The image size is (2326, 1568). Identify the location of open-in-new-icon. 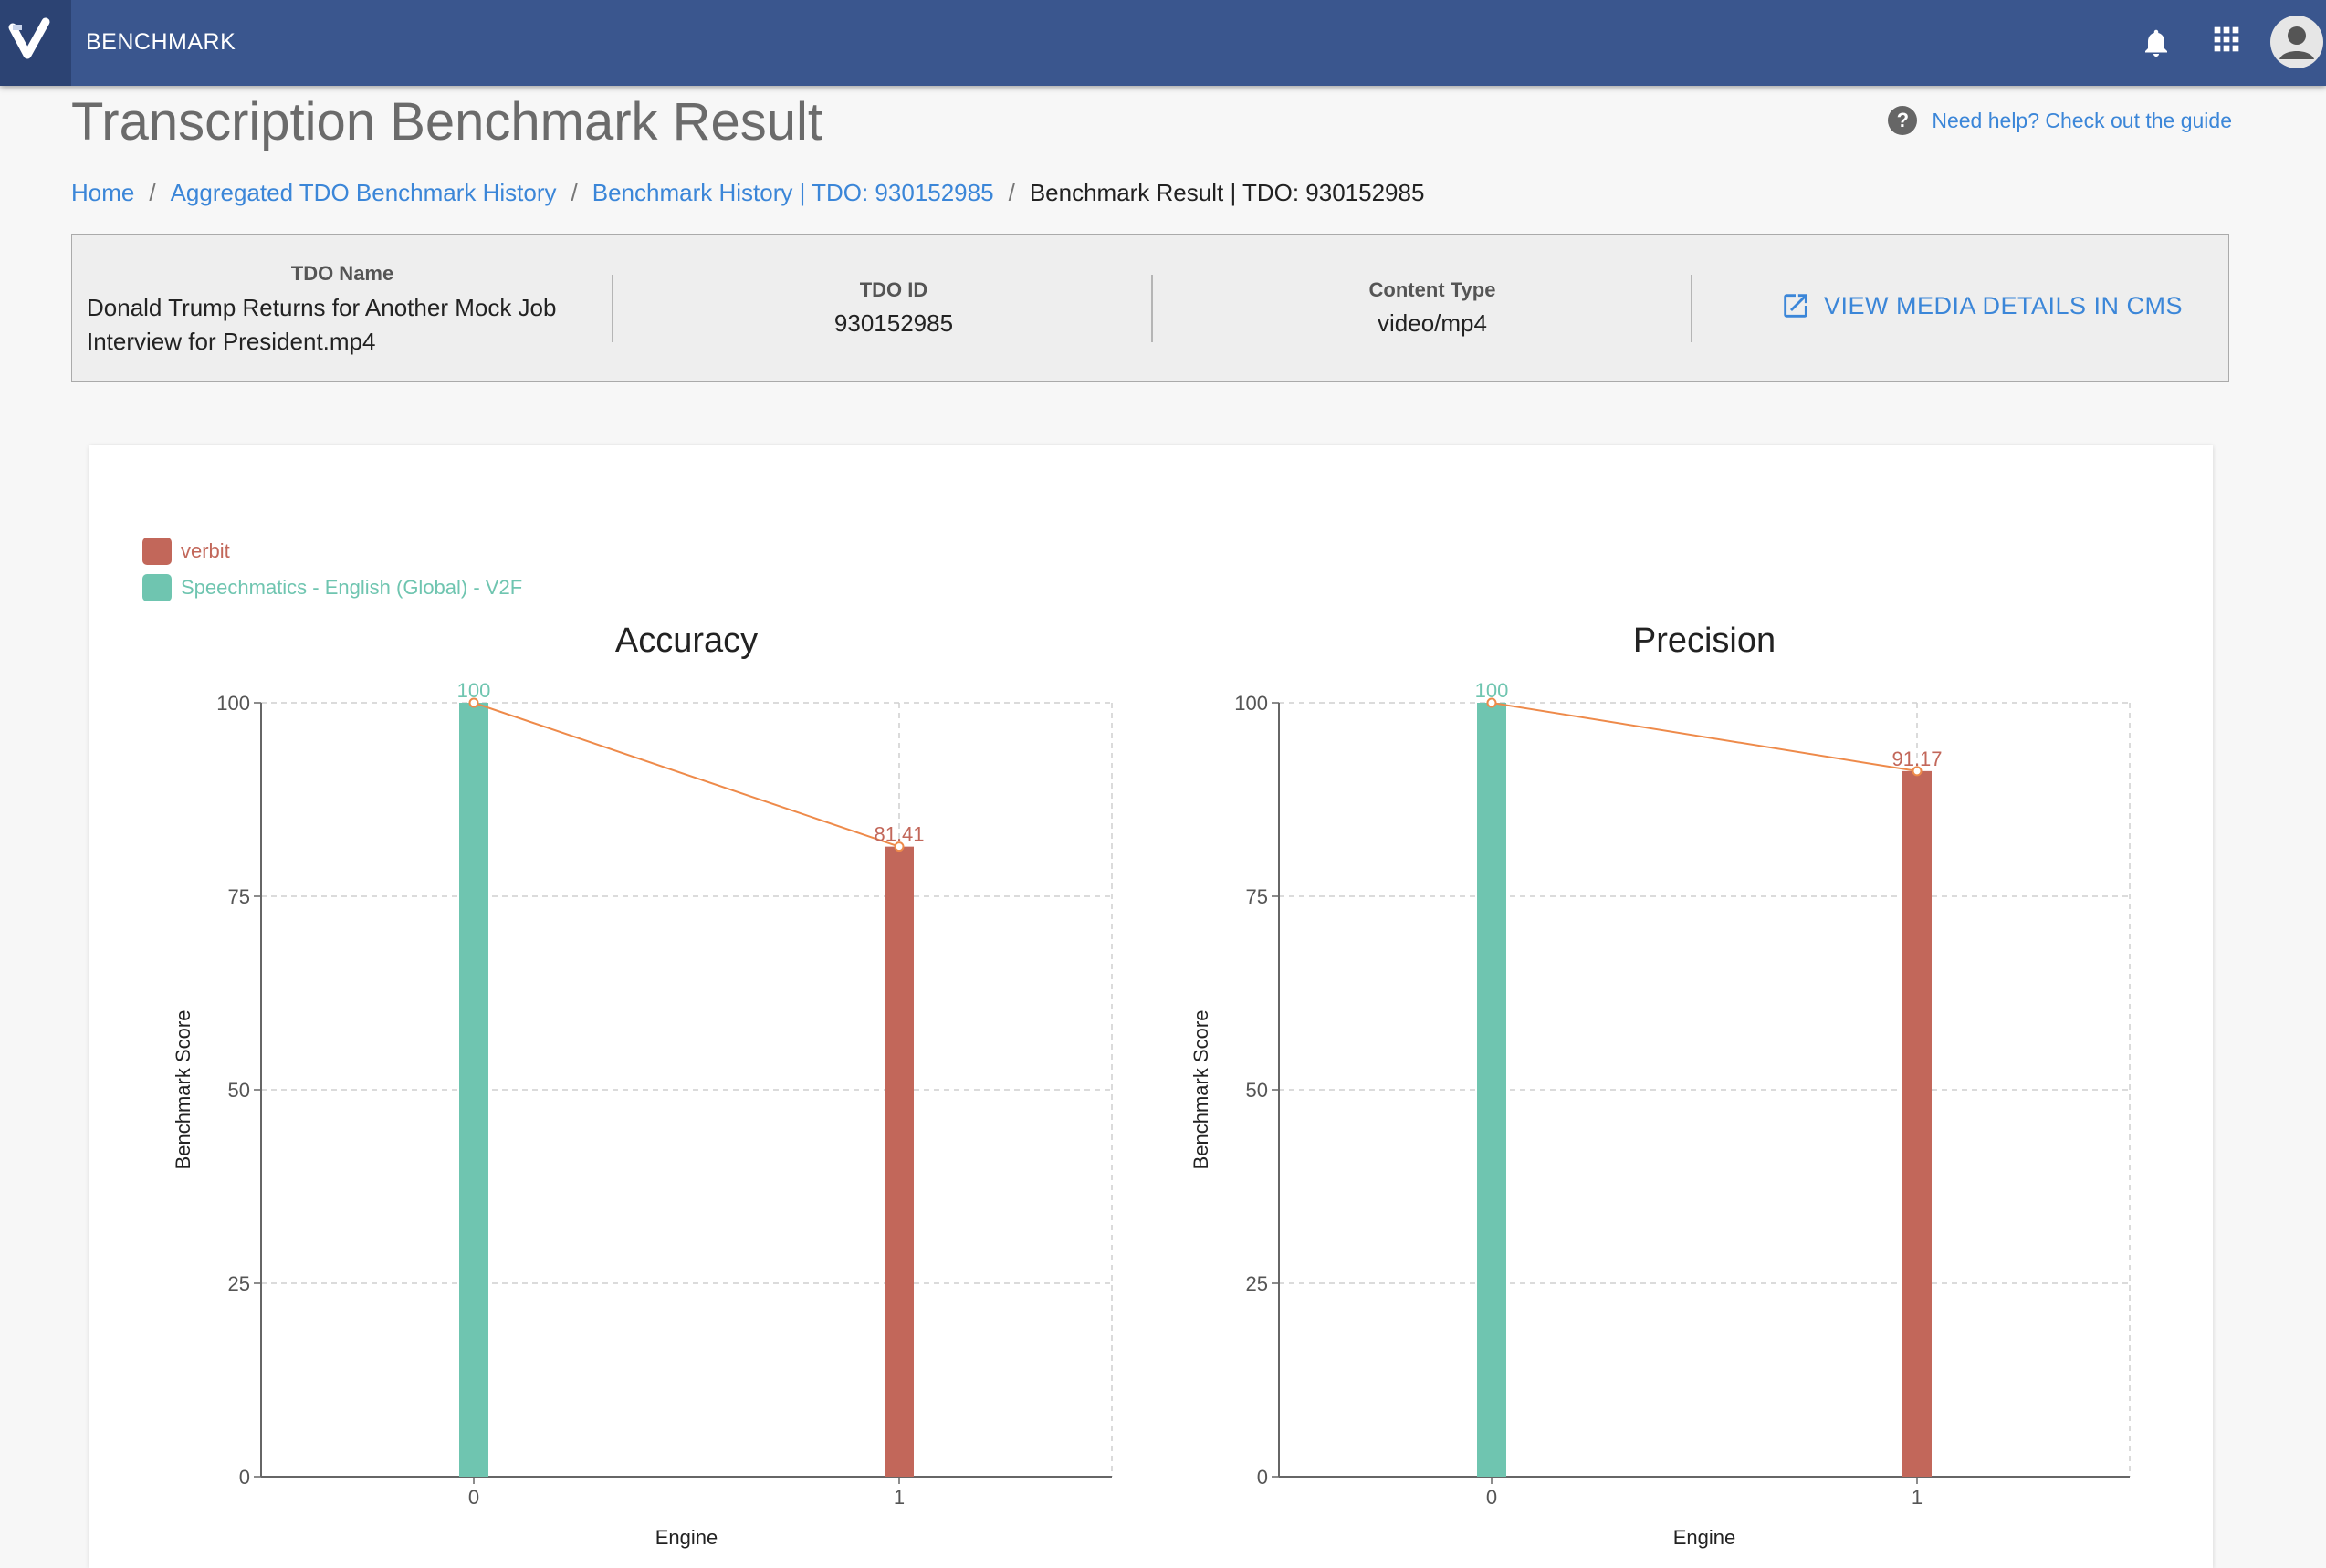
(1795, 306).